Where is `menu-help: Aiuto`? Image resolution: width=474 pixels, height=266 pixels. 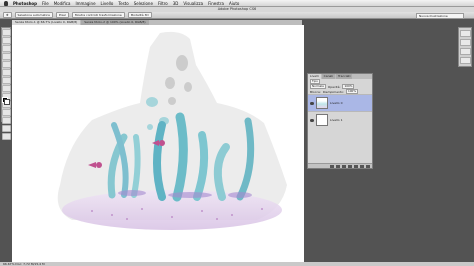 menu-help: Aiuto is located at coordinates (234, 3).